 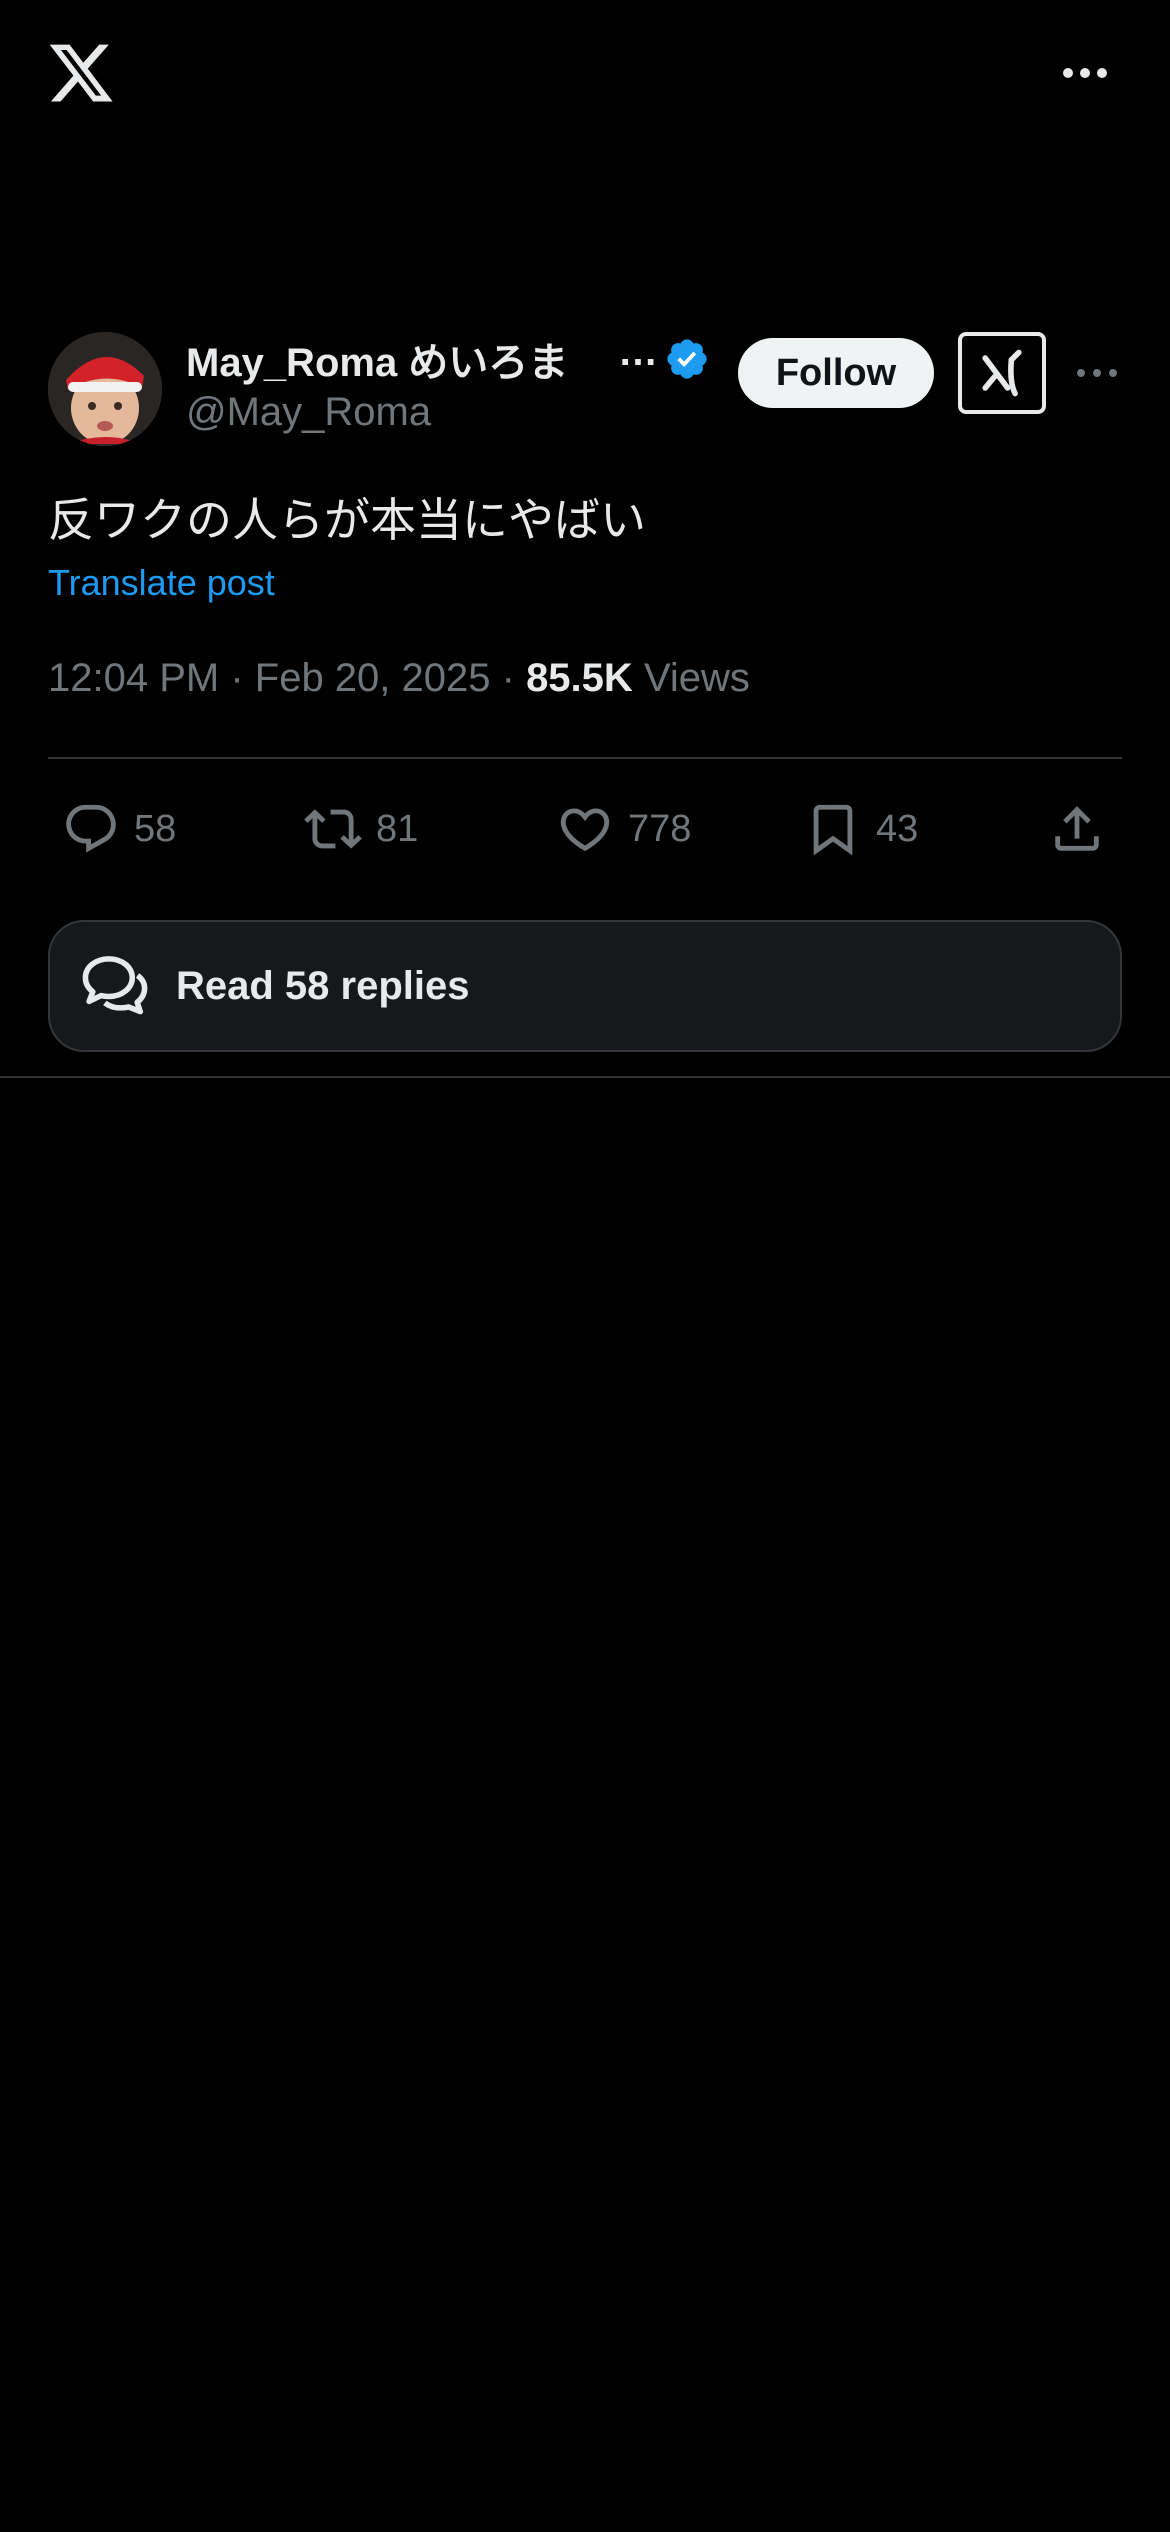 What do you see at coordinates (585, 758) in the screenshot?
I see `divider` at bounding box center [585, 758].